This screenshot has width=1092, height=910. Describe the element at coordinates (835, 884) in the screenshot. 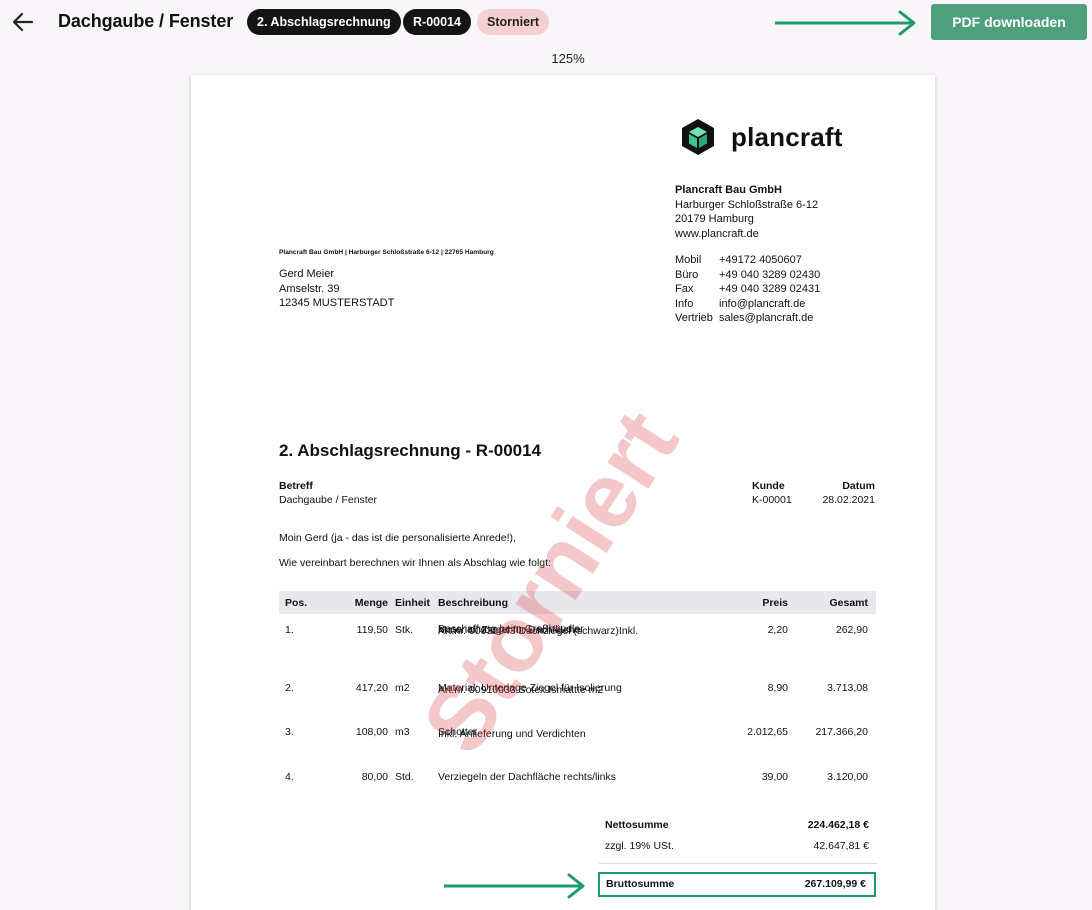

I see `gross-total-value: 267.109,99 €` at that location.